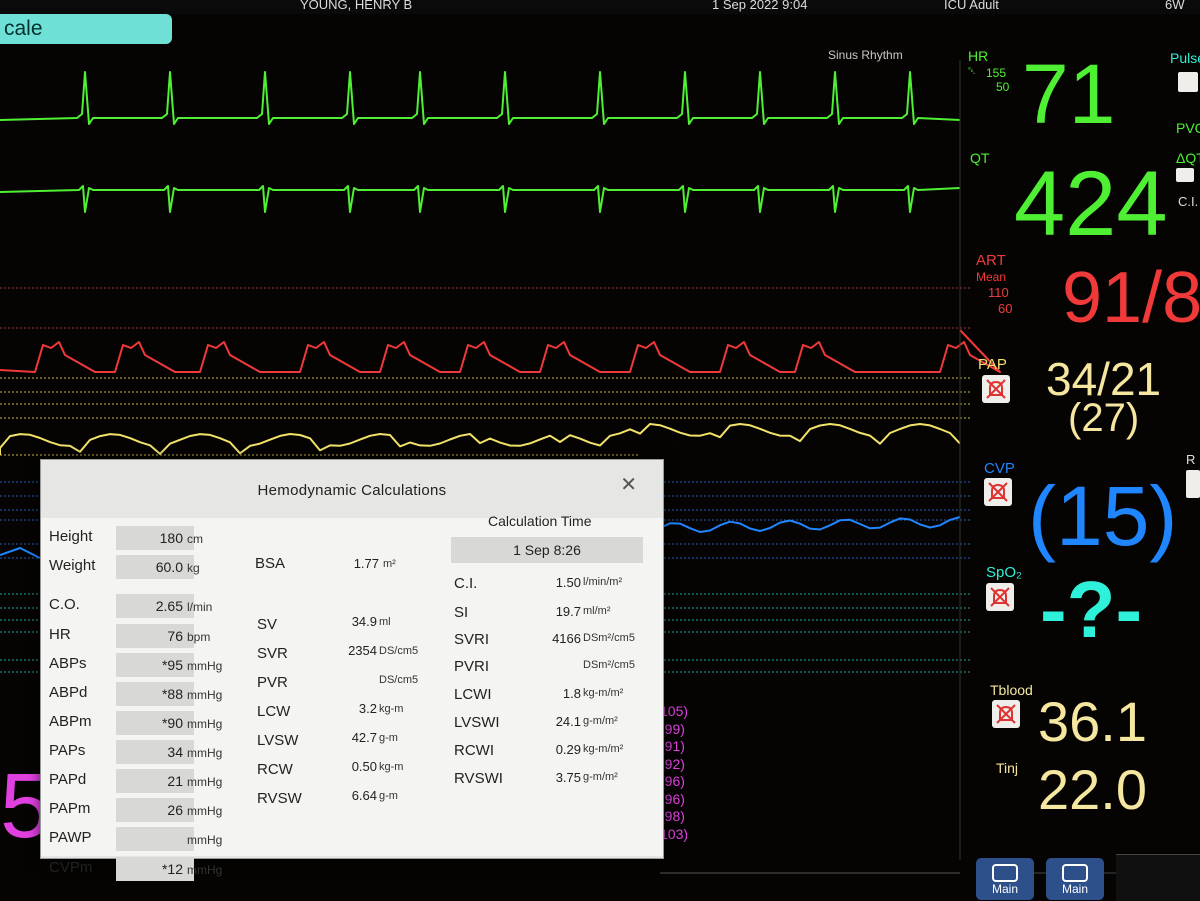  Describe the element at coordinates (603, 582) in the screenshot. I see `index-unit: l/min/m²` at that location.